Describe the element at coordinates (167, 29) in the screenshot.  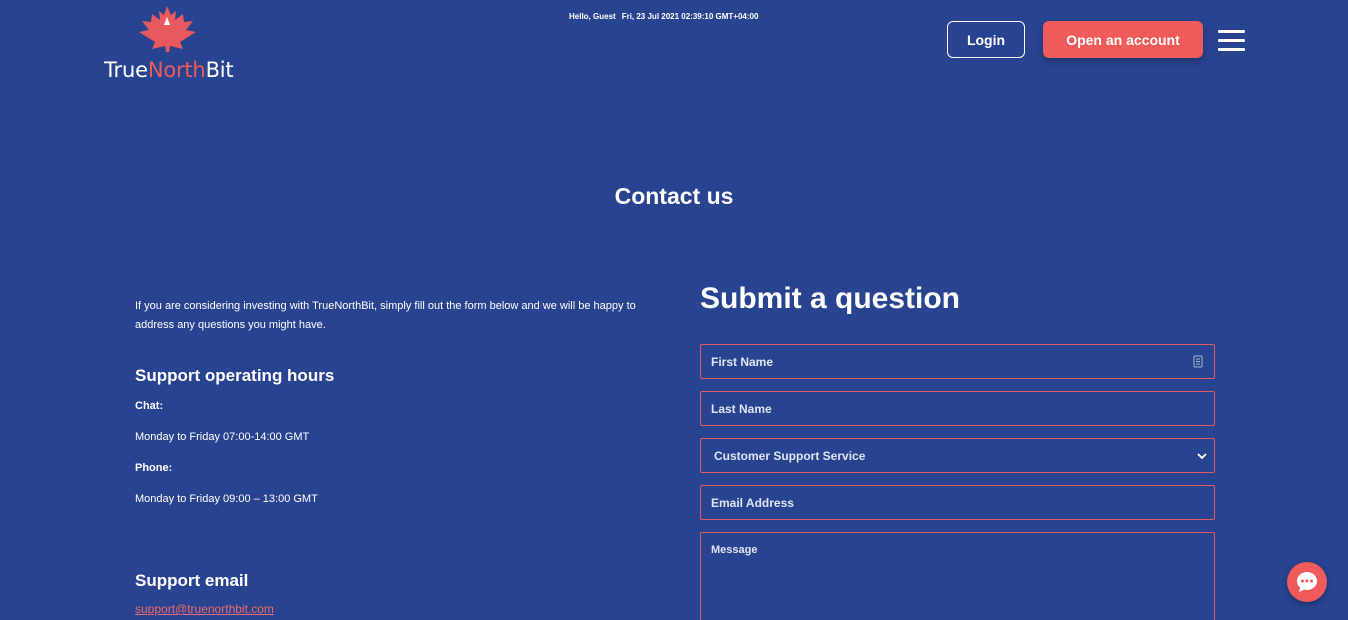
I see `maple-leaf-icon` at that location.